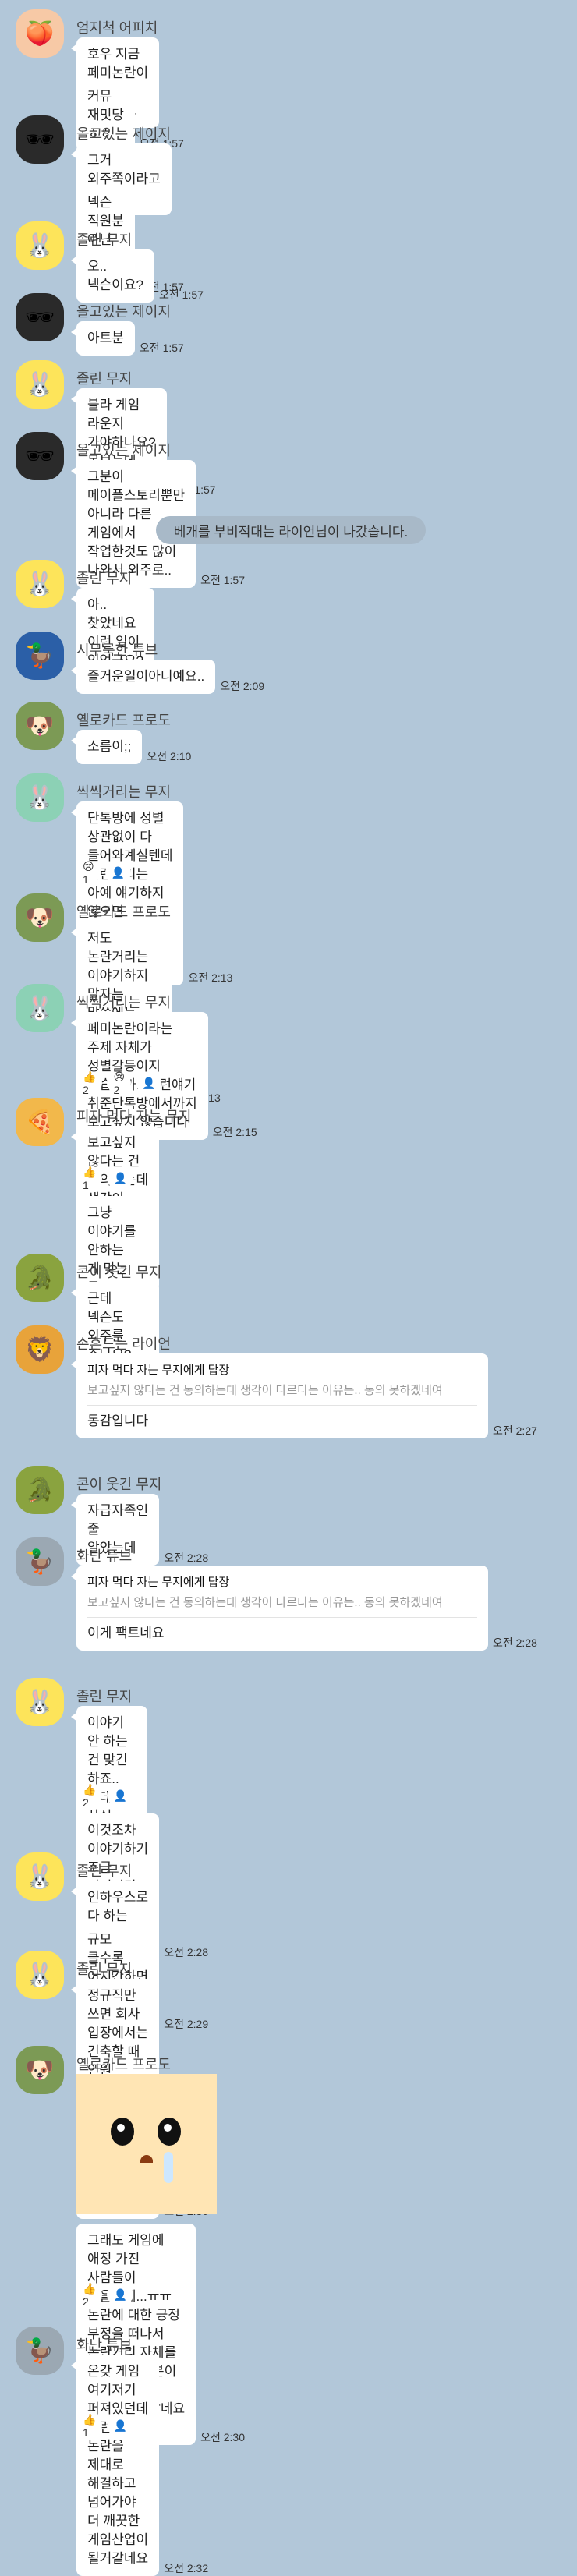 The image size is (577, 2576). I want to click on reaction-chip: 😢2, so click(120, 1083).